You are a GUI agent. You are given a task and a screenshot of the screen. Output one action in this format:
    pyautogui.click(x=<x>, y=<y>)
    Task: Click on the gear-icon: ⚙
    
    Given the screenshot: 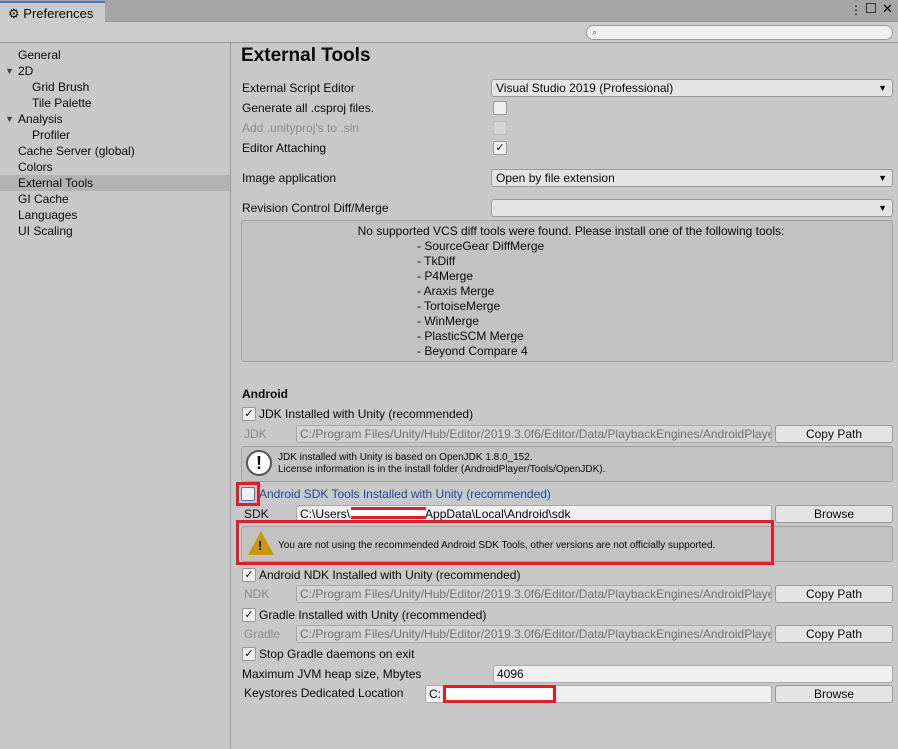 What is the action you would take?
    pyautogui.click(x=14, y=13)
    